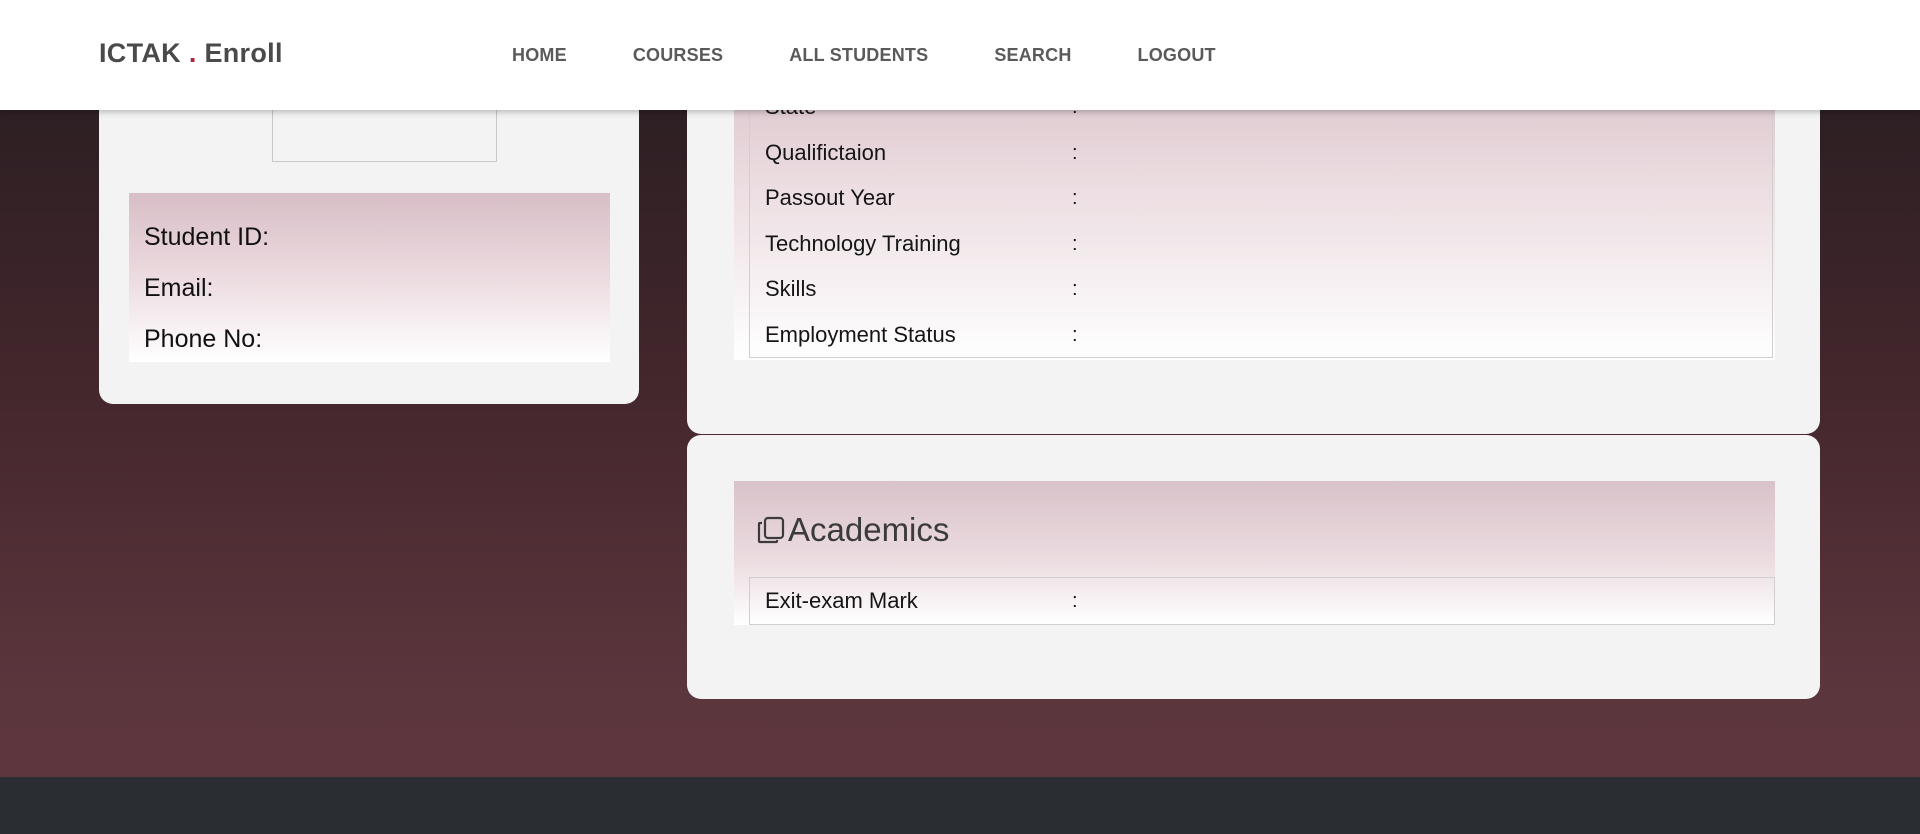 Image resolution: width=1920 pixels, height=834 pixels. What do you see at coordinates (830, 197) in the screenshot?
I see `field-passout-year-label: Passout Year` at bounding box center [830, 197].